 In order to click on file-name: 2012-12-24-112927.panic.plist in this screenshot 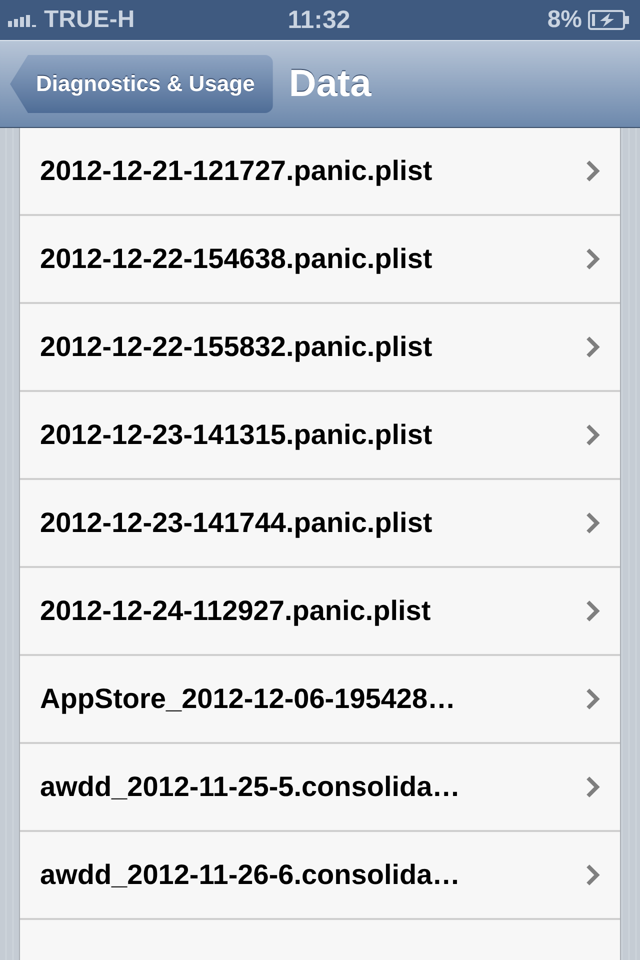, I will do `click(235, 611)`.